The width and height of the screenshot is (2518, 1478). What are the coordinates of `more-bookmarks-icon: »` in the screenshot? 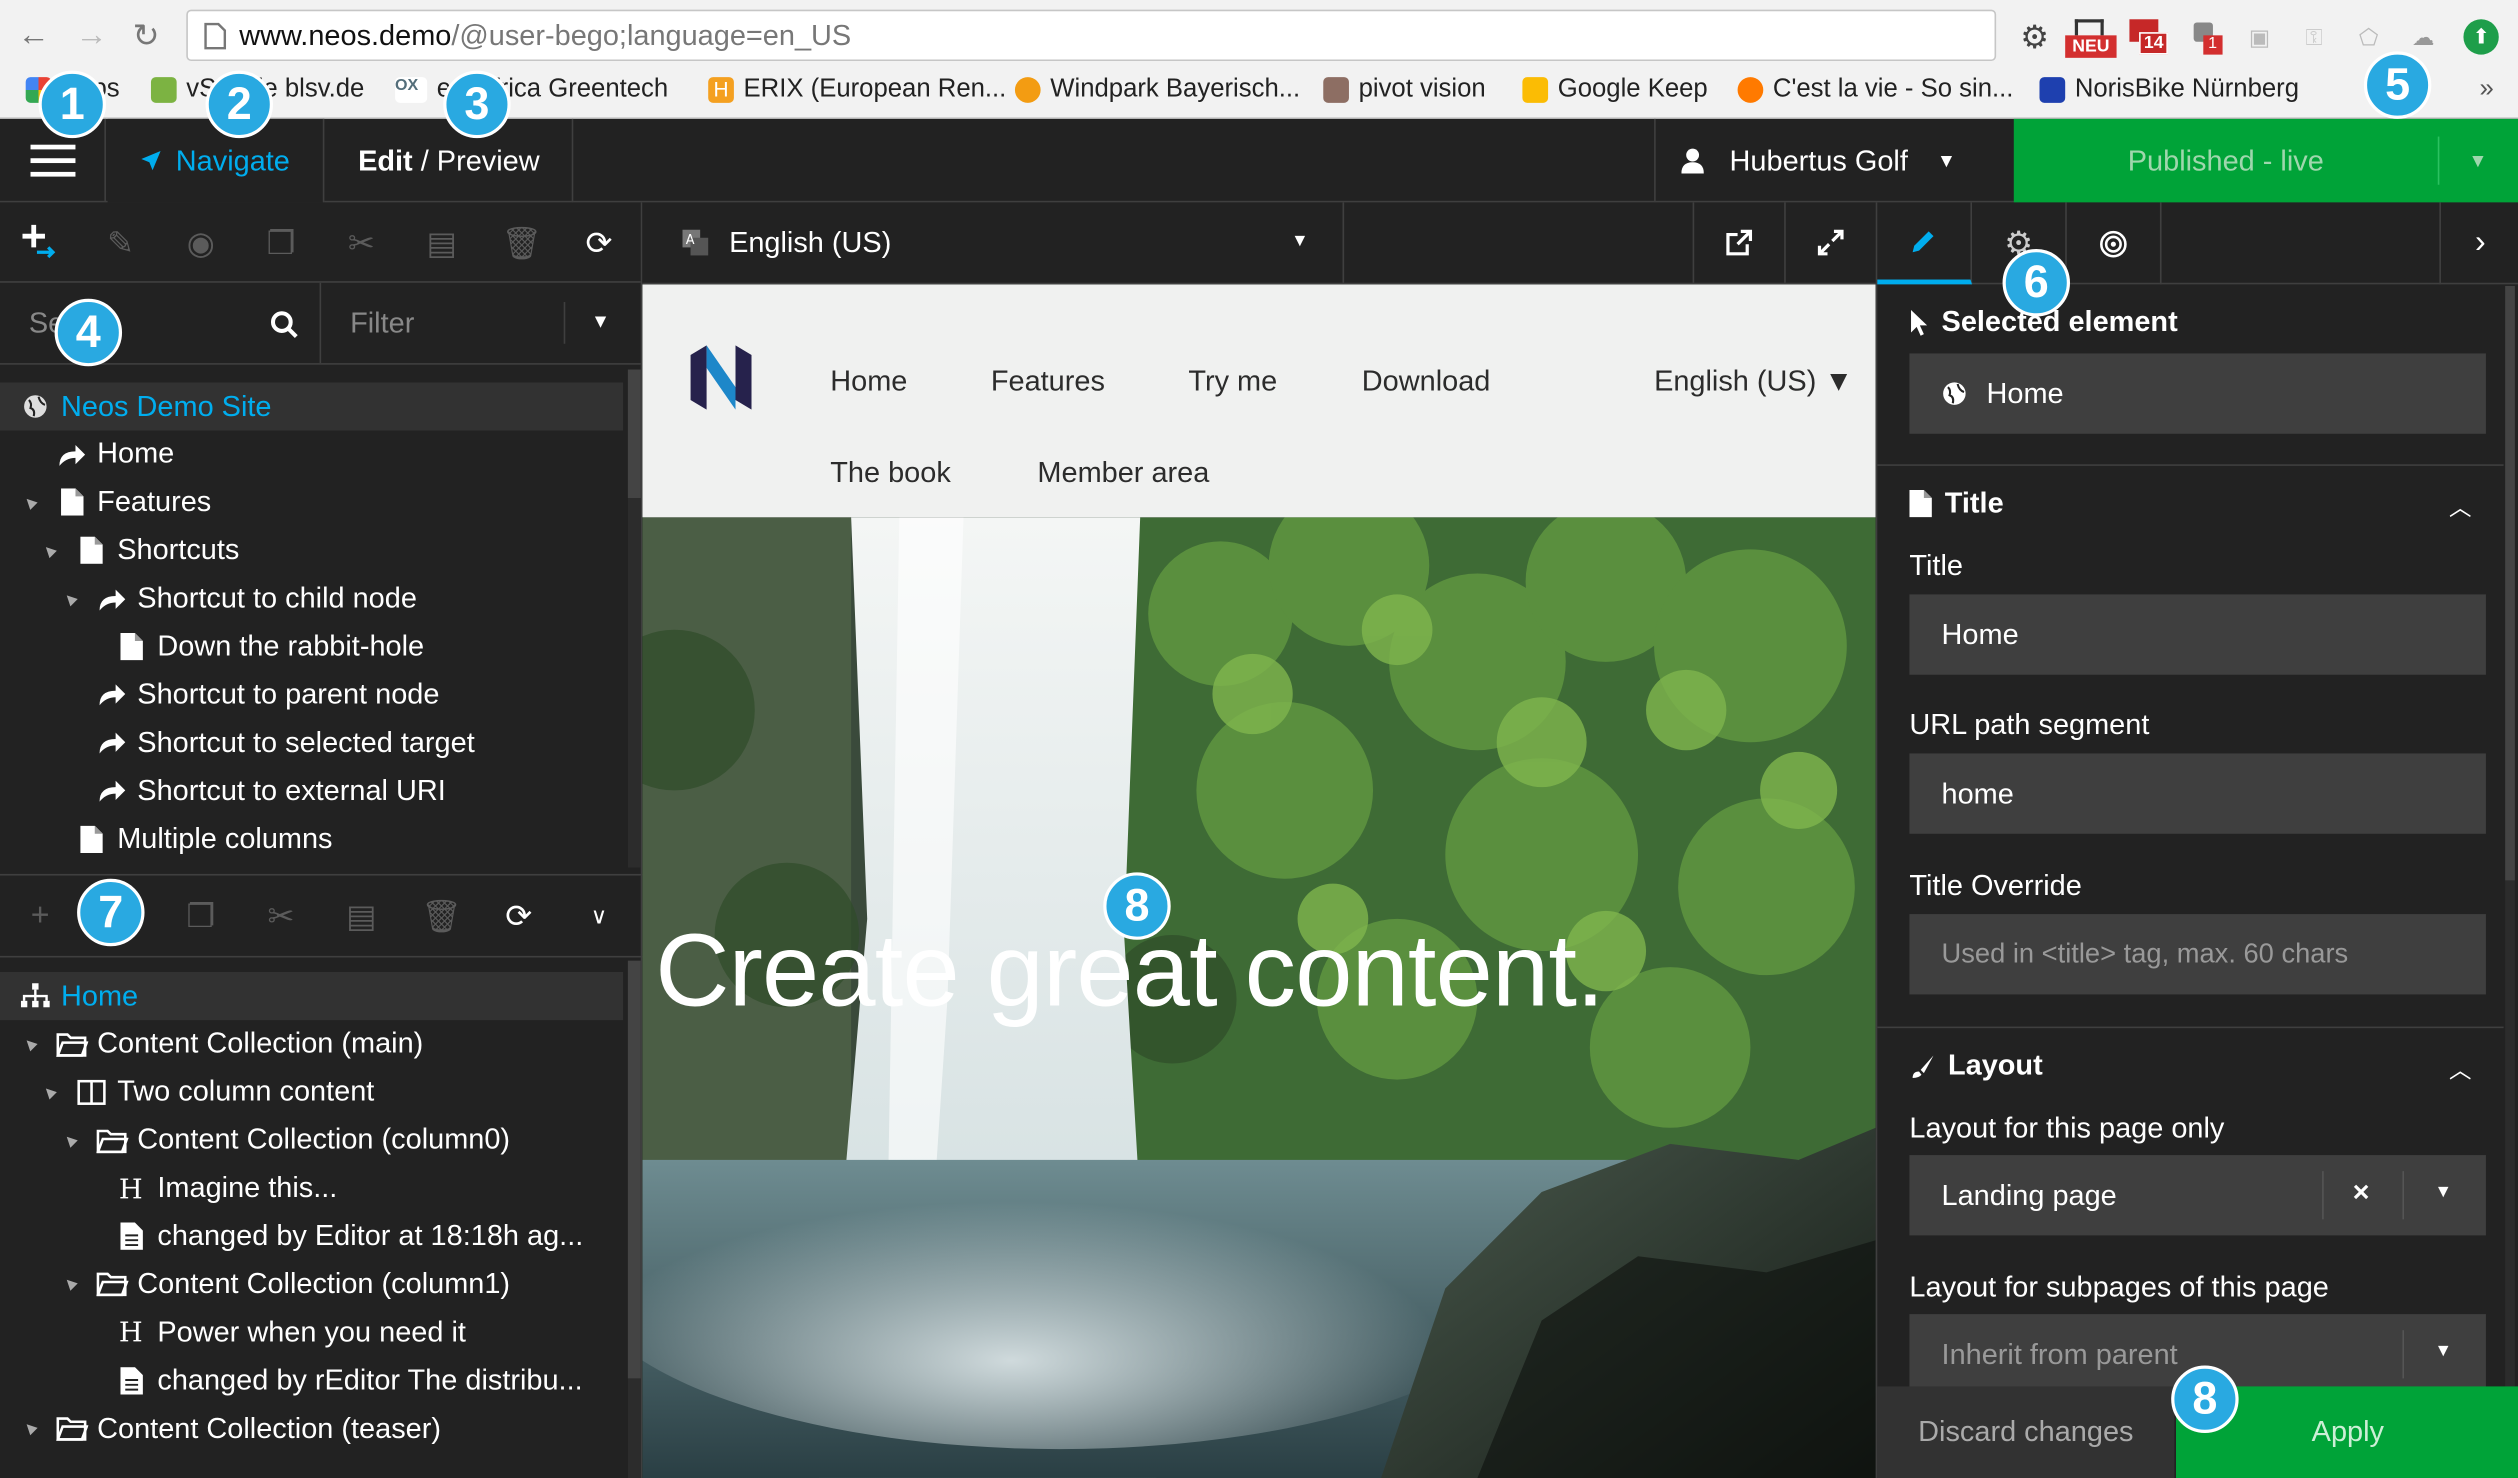 It's located at (2487, 90).